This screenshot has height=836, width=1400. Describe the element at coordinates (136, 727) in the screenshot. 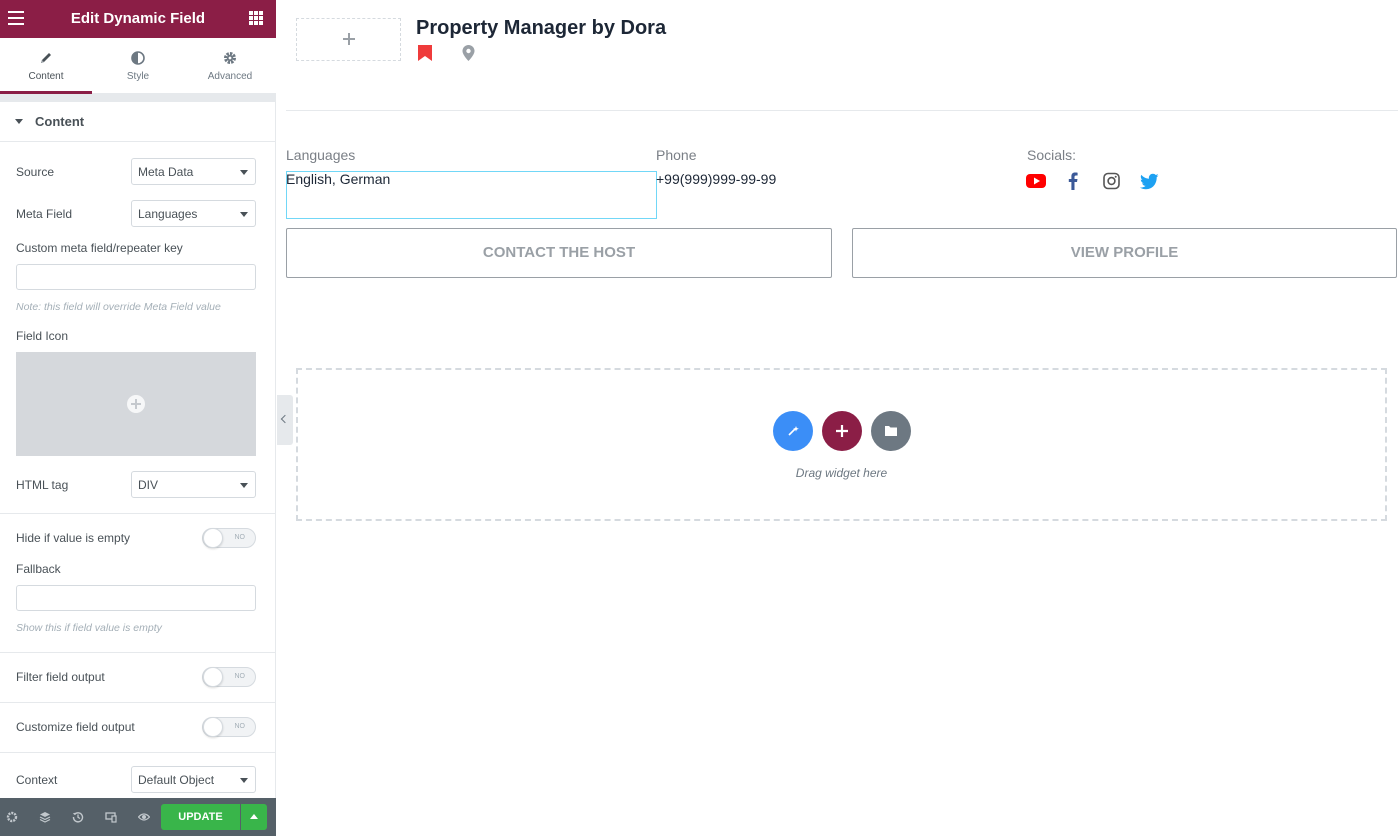

I see `customize-output-control: Customize field output NO` at that location.